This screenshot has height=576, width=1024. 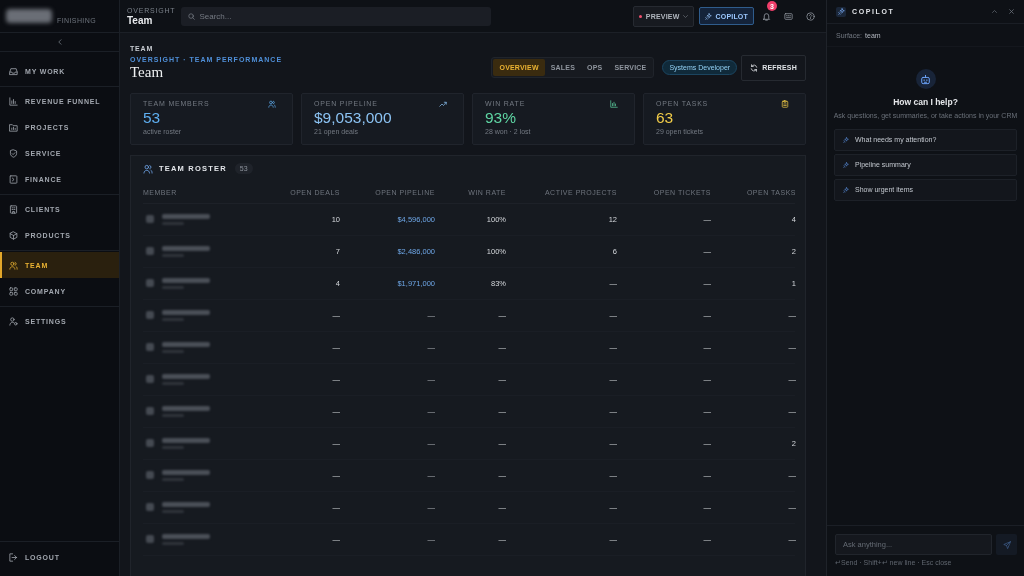 What do you see at coordinates (925, 79) in the screenshot?
I see `robot-icon` at bounding box center [925, 79].